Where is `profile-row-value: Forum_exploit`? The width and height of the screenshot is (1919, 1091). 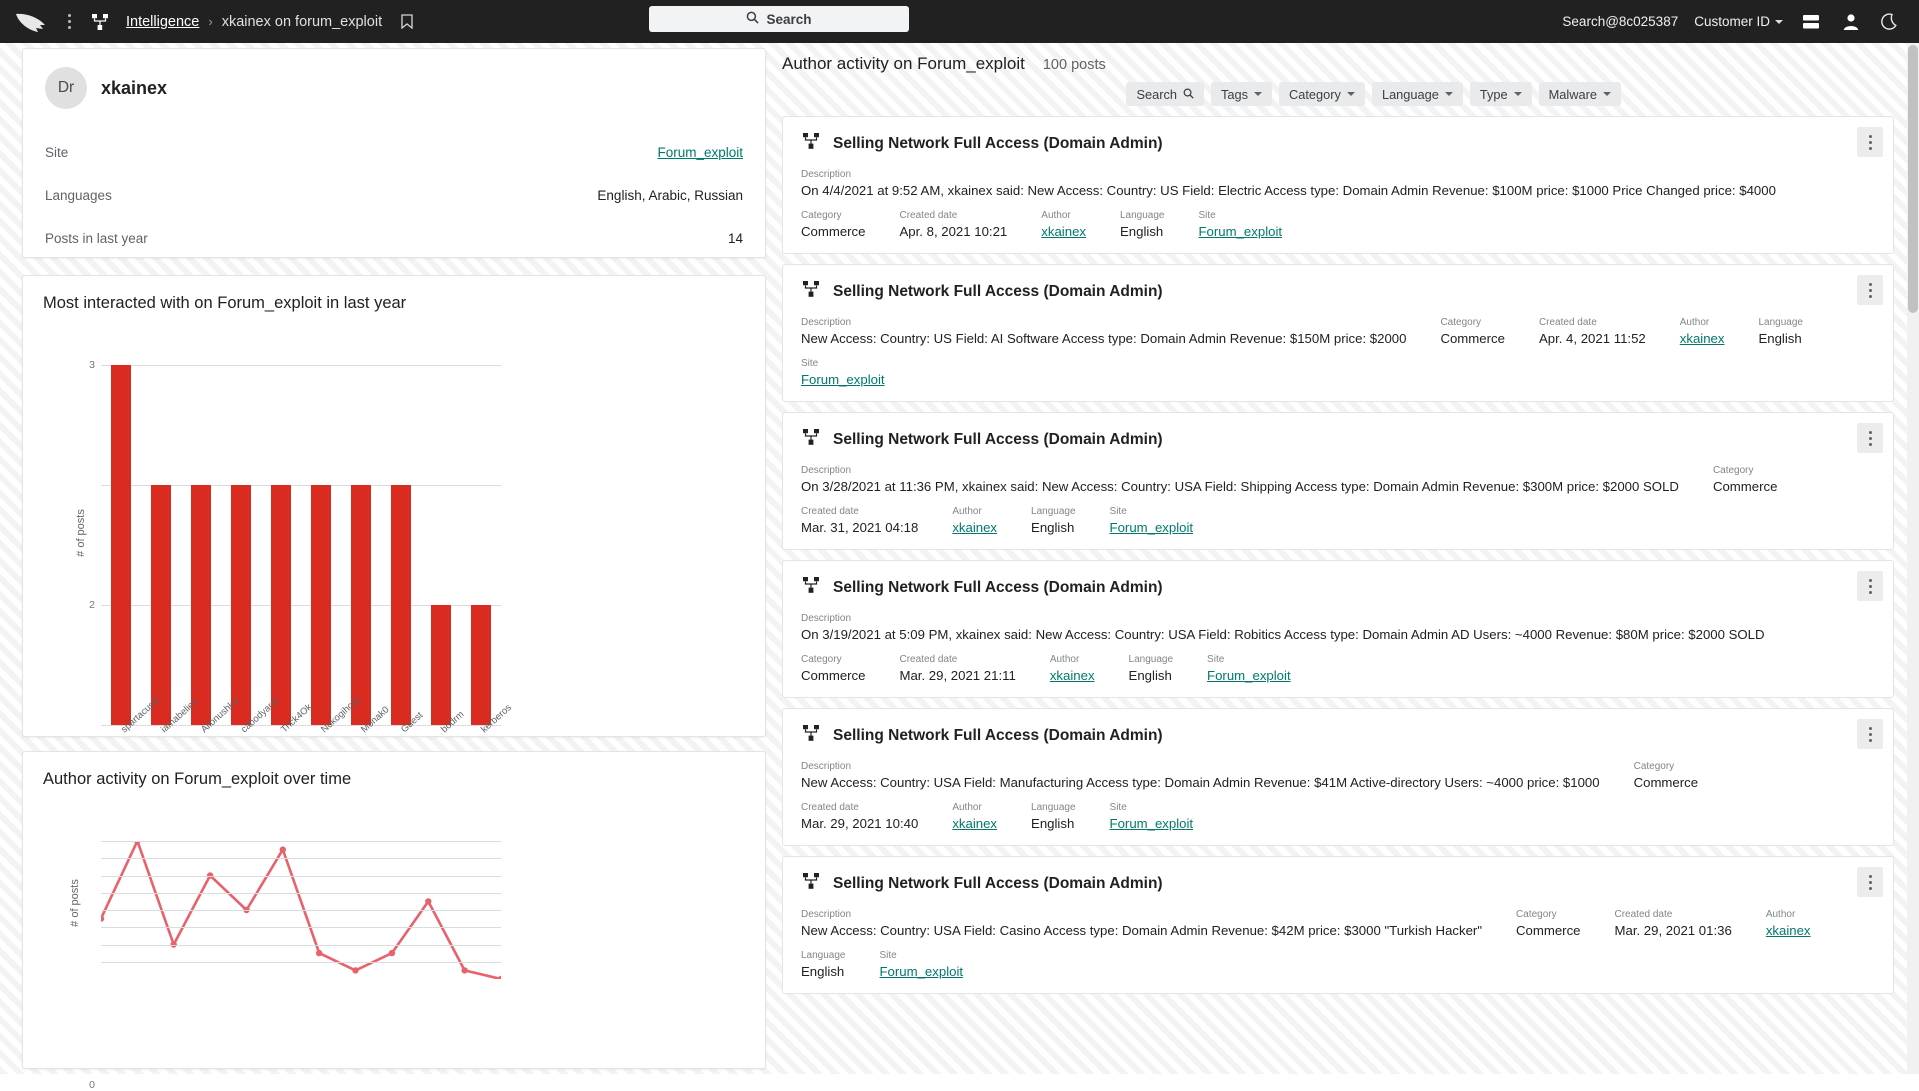 profile-row-value: Forum_exploit is located at coordinates (700, 152).